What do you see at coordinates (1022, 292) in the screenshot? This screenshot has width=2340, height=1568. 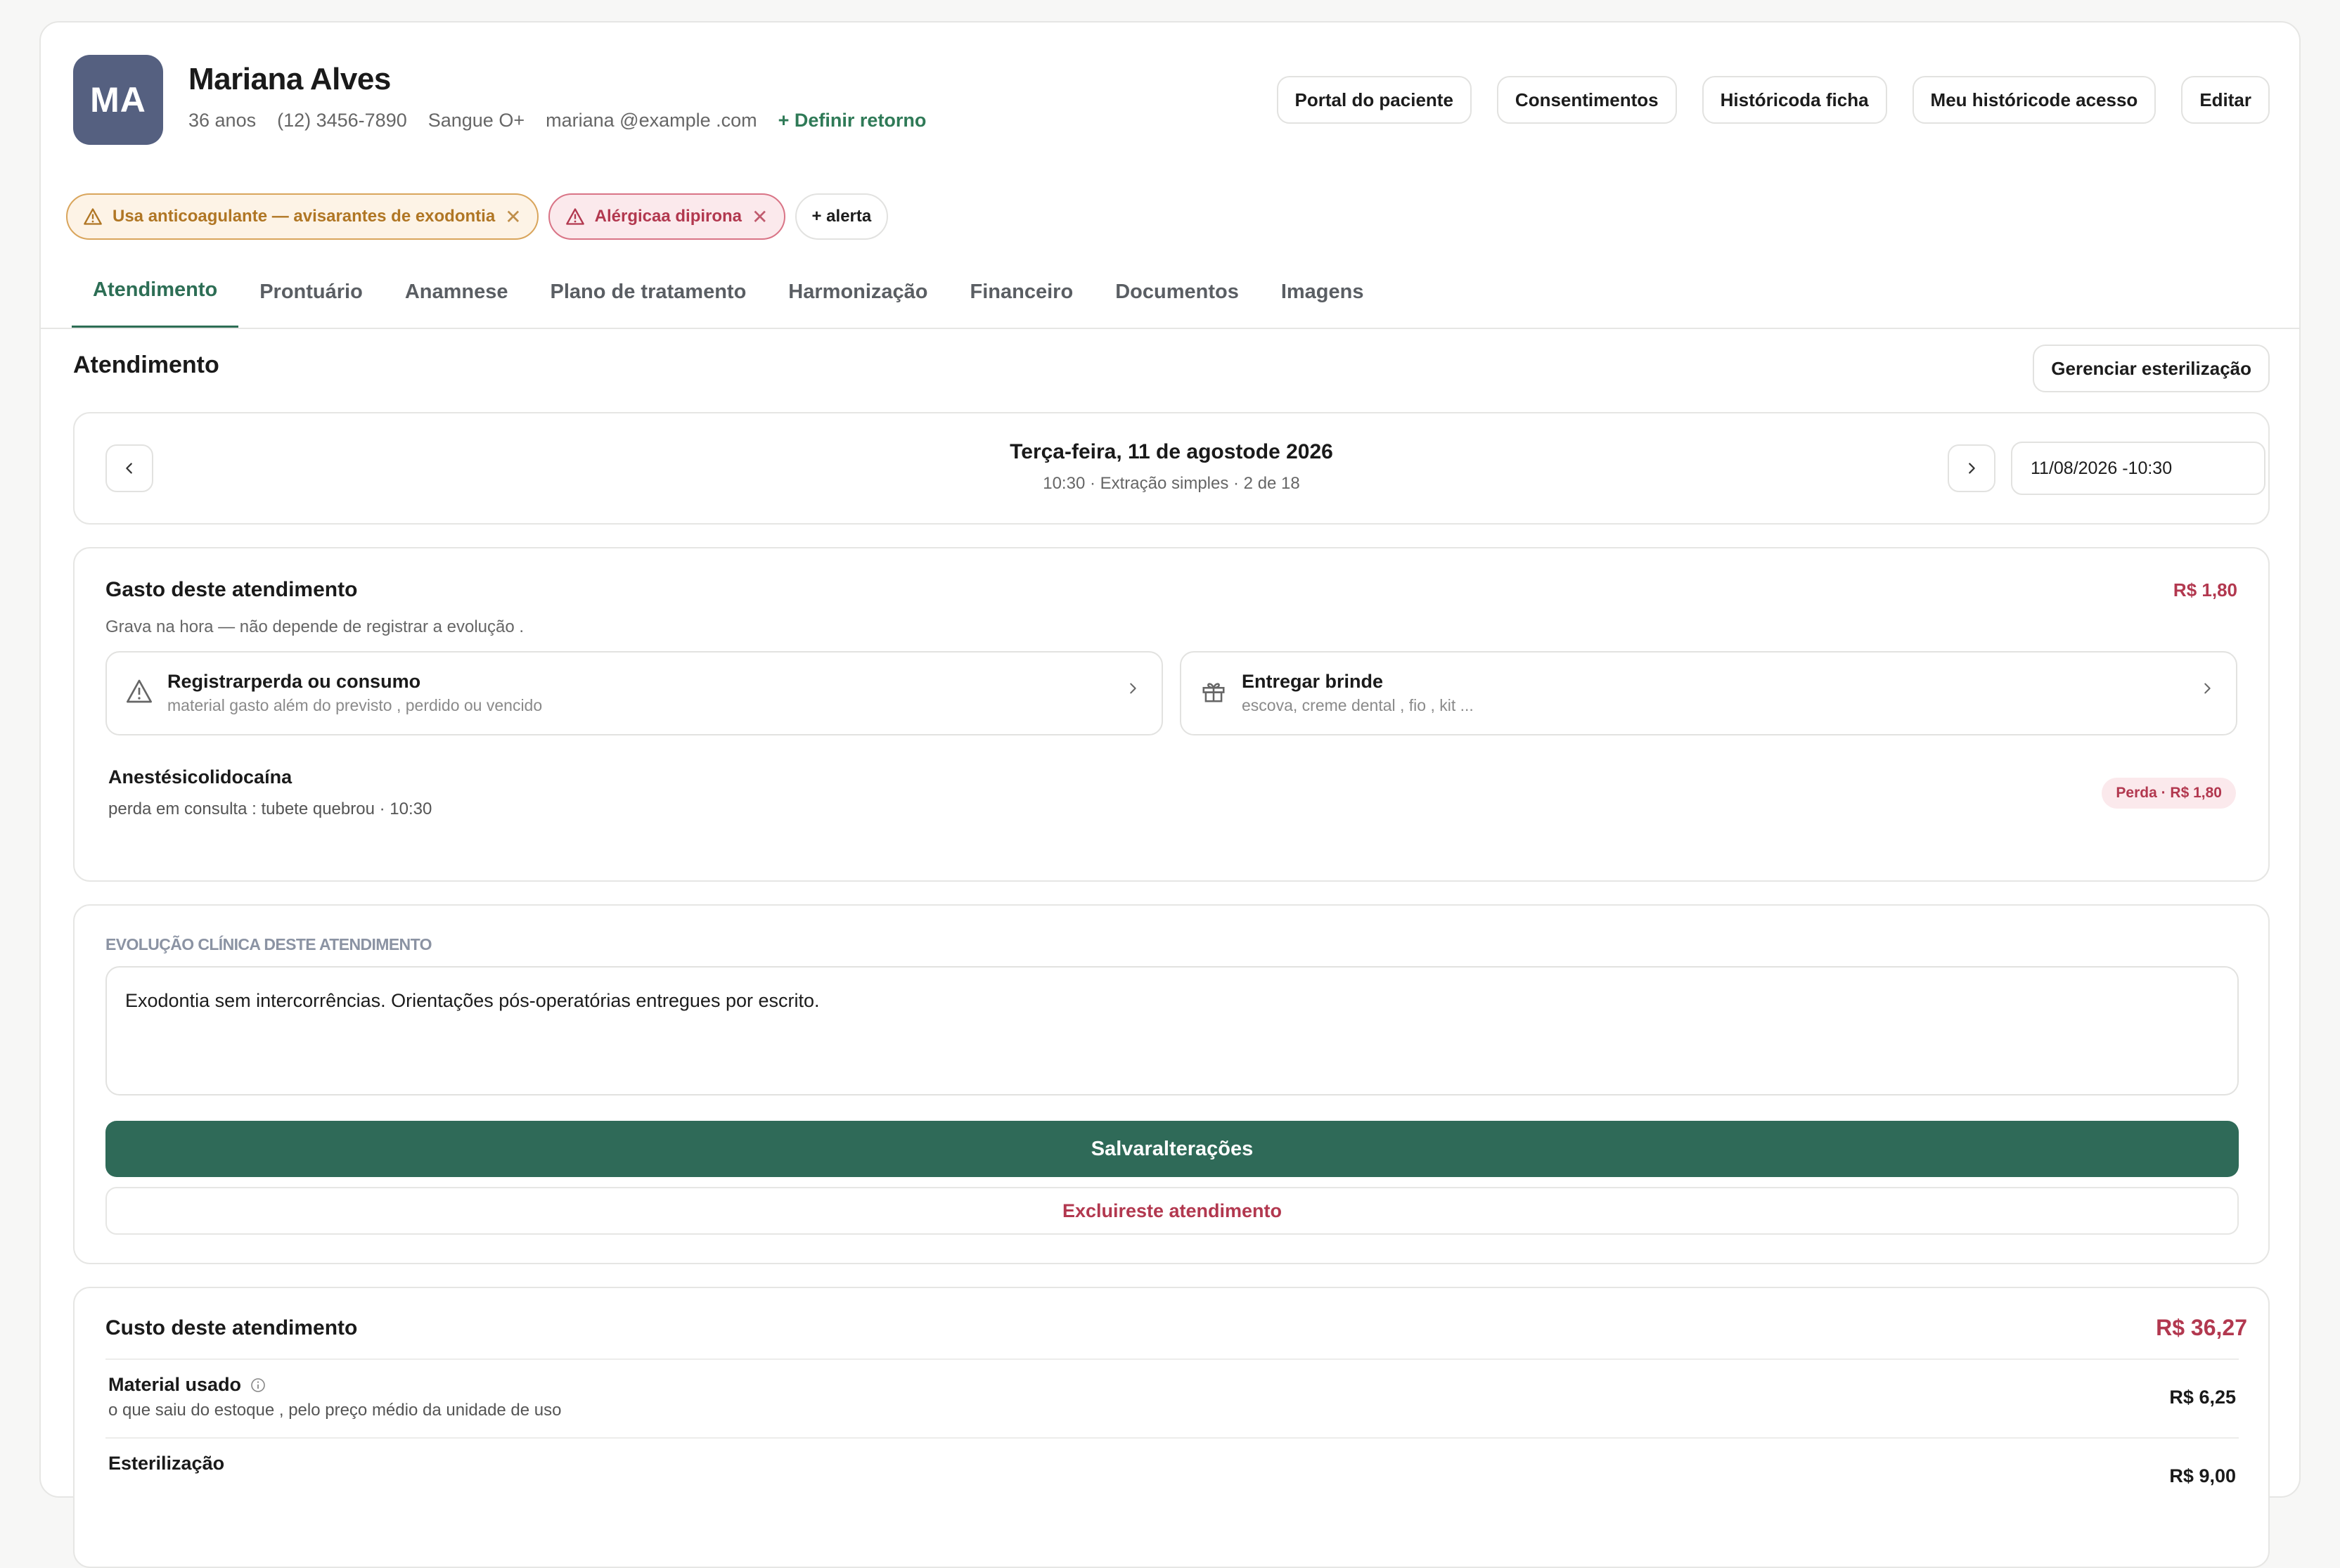 I see `tab-financeiro: Financeiro` at bounding box center [1022, 292].